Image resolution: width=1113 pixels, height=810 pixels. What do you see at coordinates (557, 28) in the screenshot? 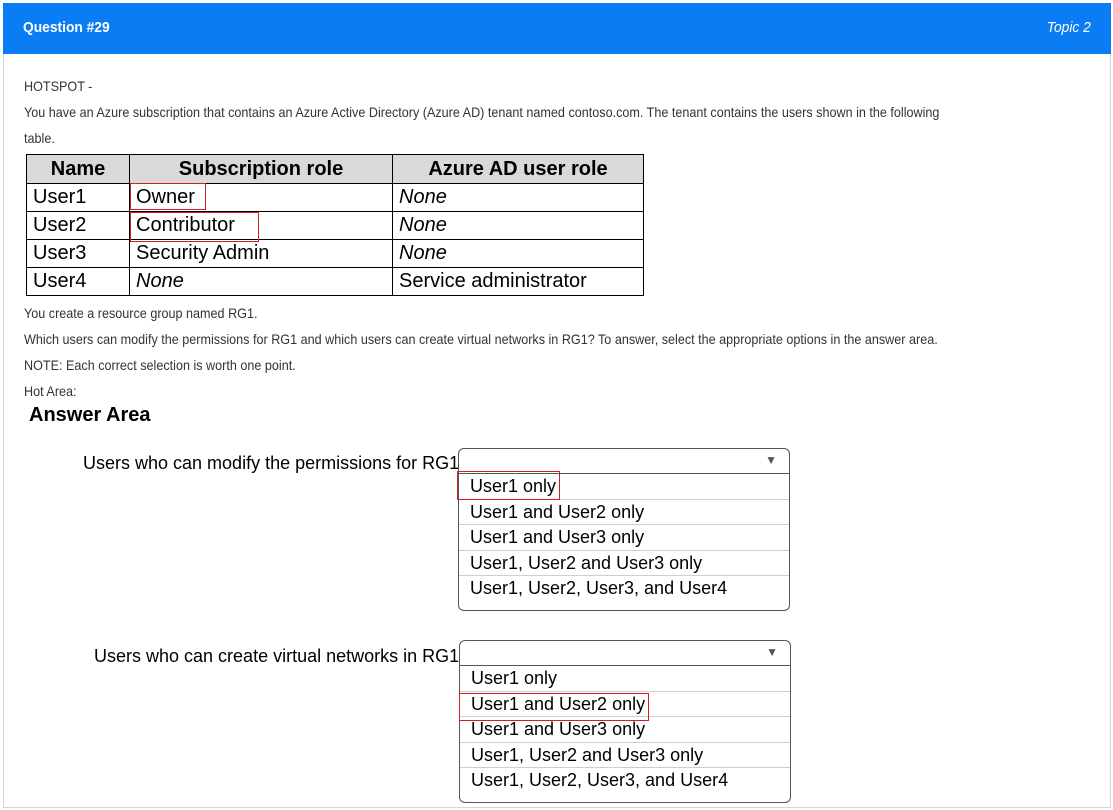
I see `question-header: Question #29 Topic 2` at bounding box center [557, 28].